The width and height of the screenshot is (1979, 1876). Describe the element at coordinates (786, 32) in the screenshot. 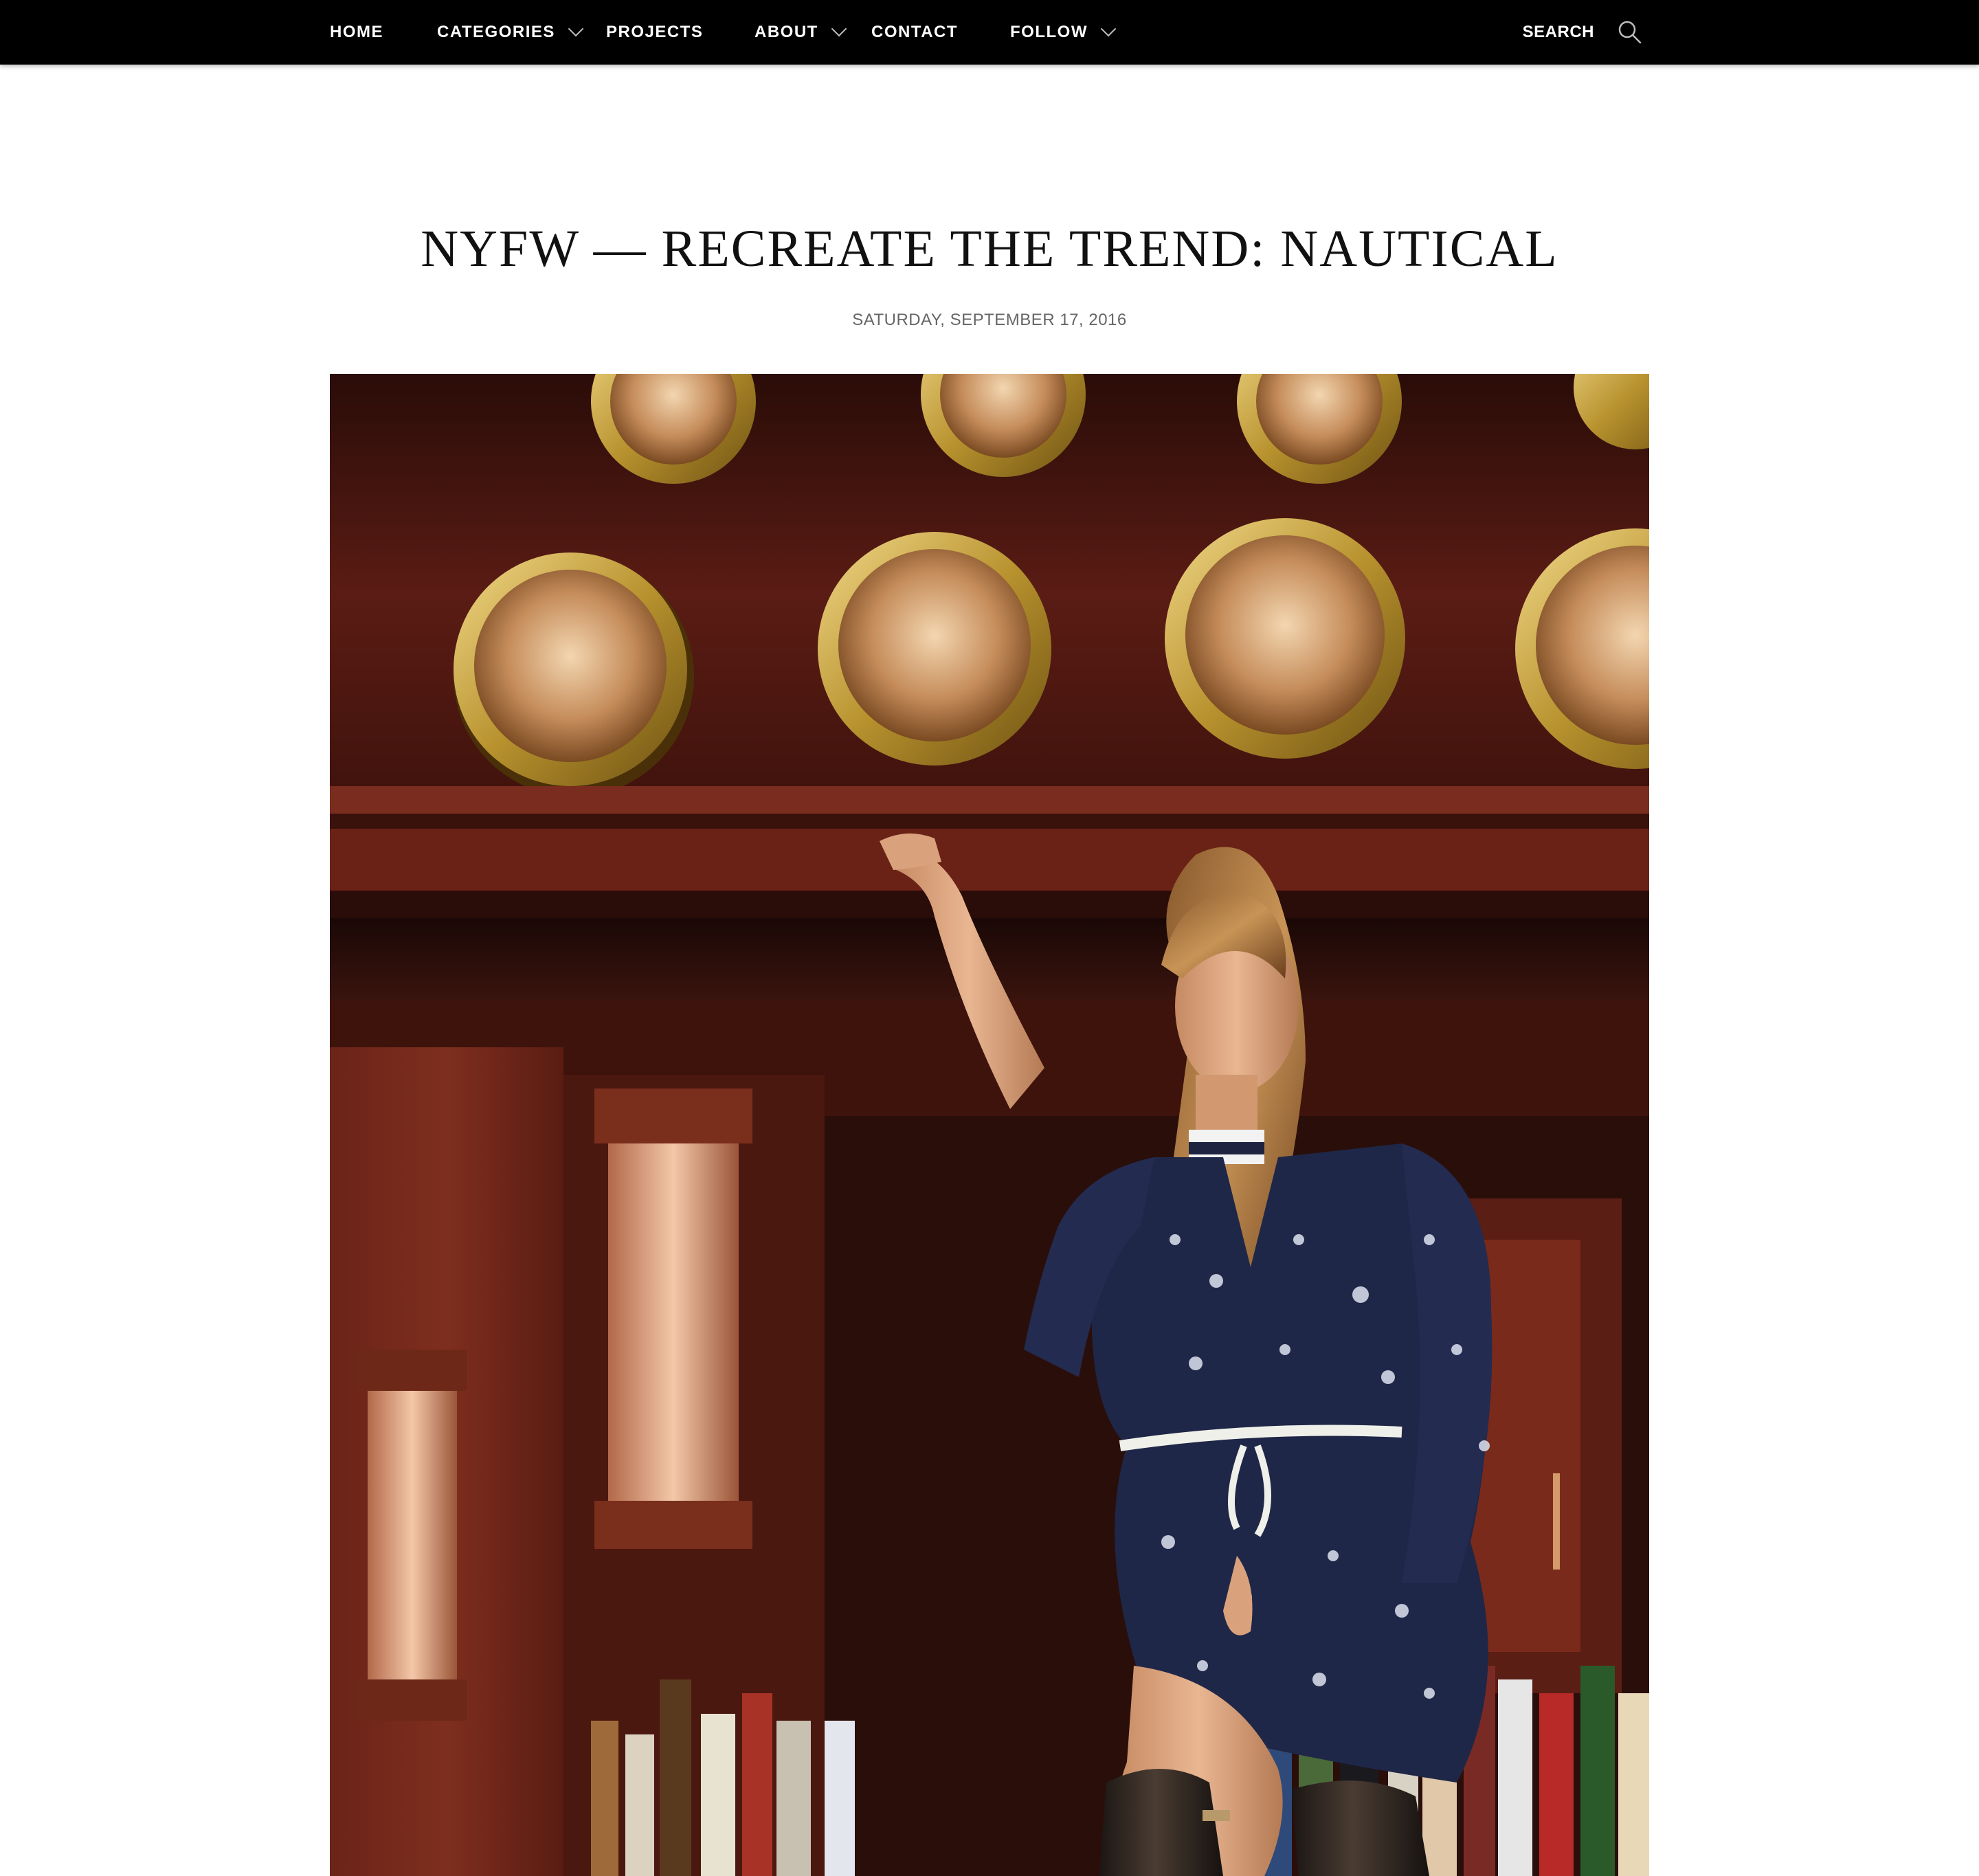

I see `nav-about-label: ABOUT` at that location.